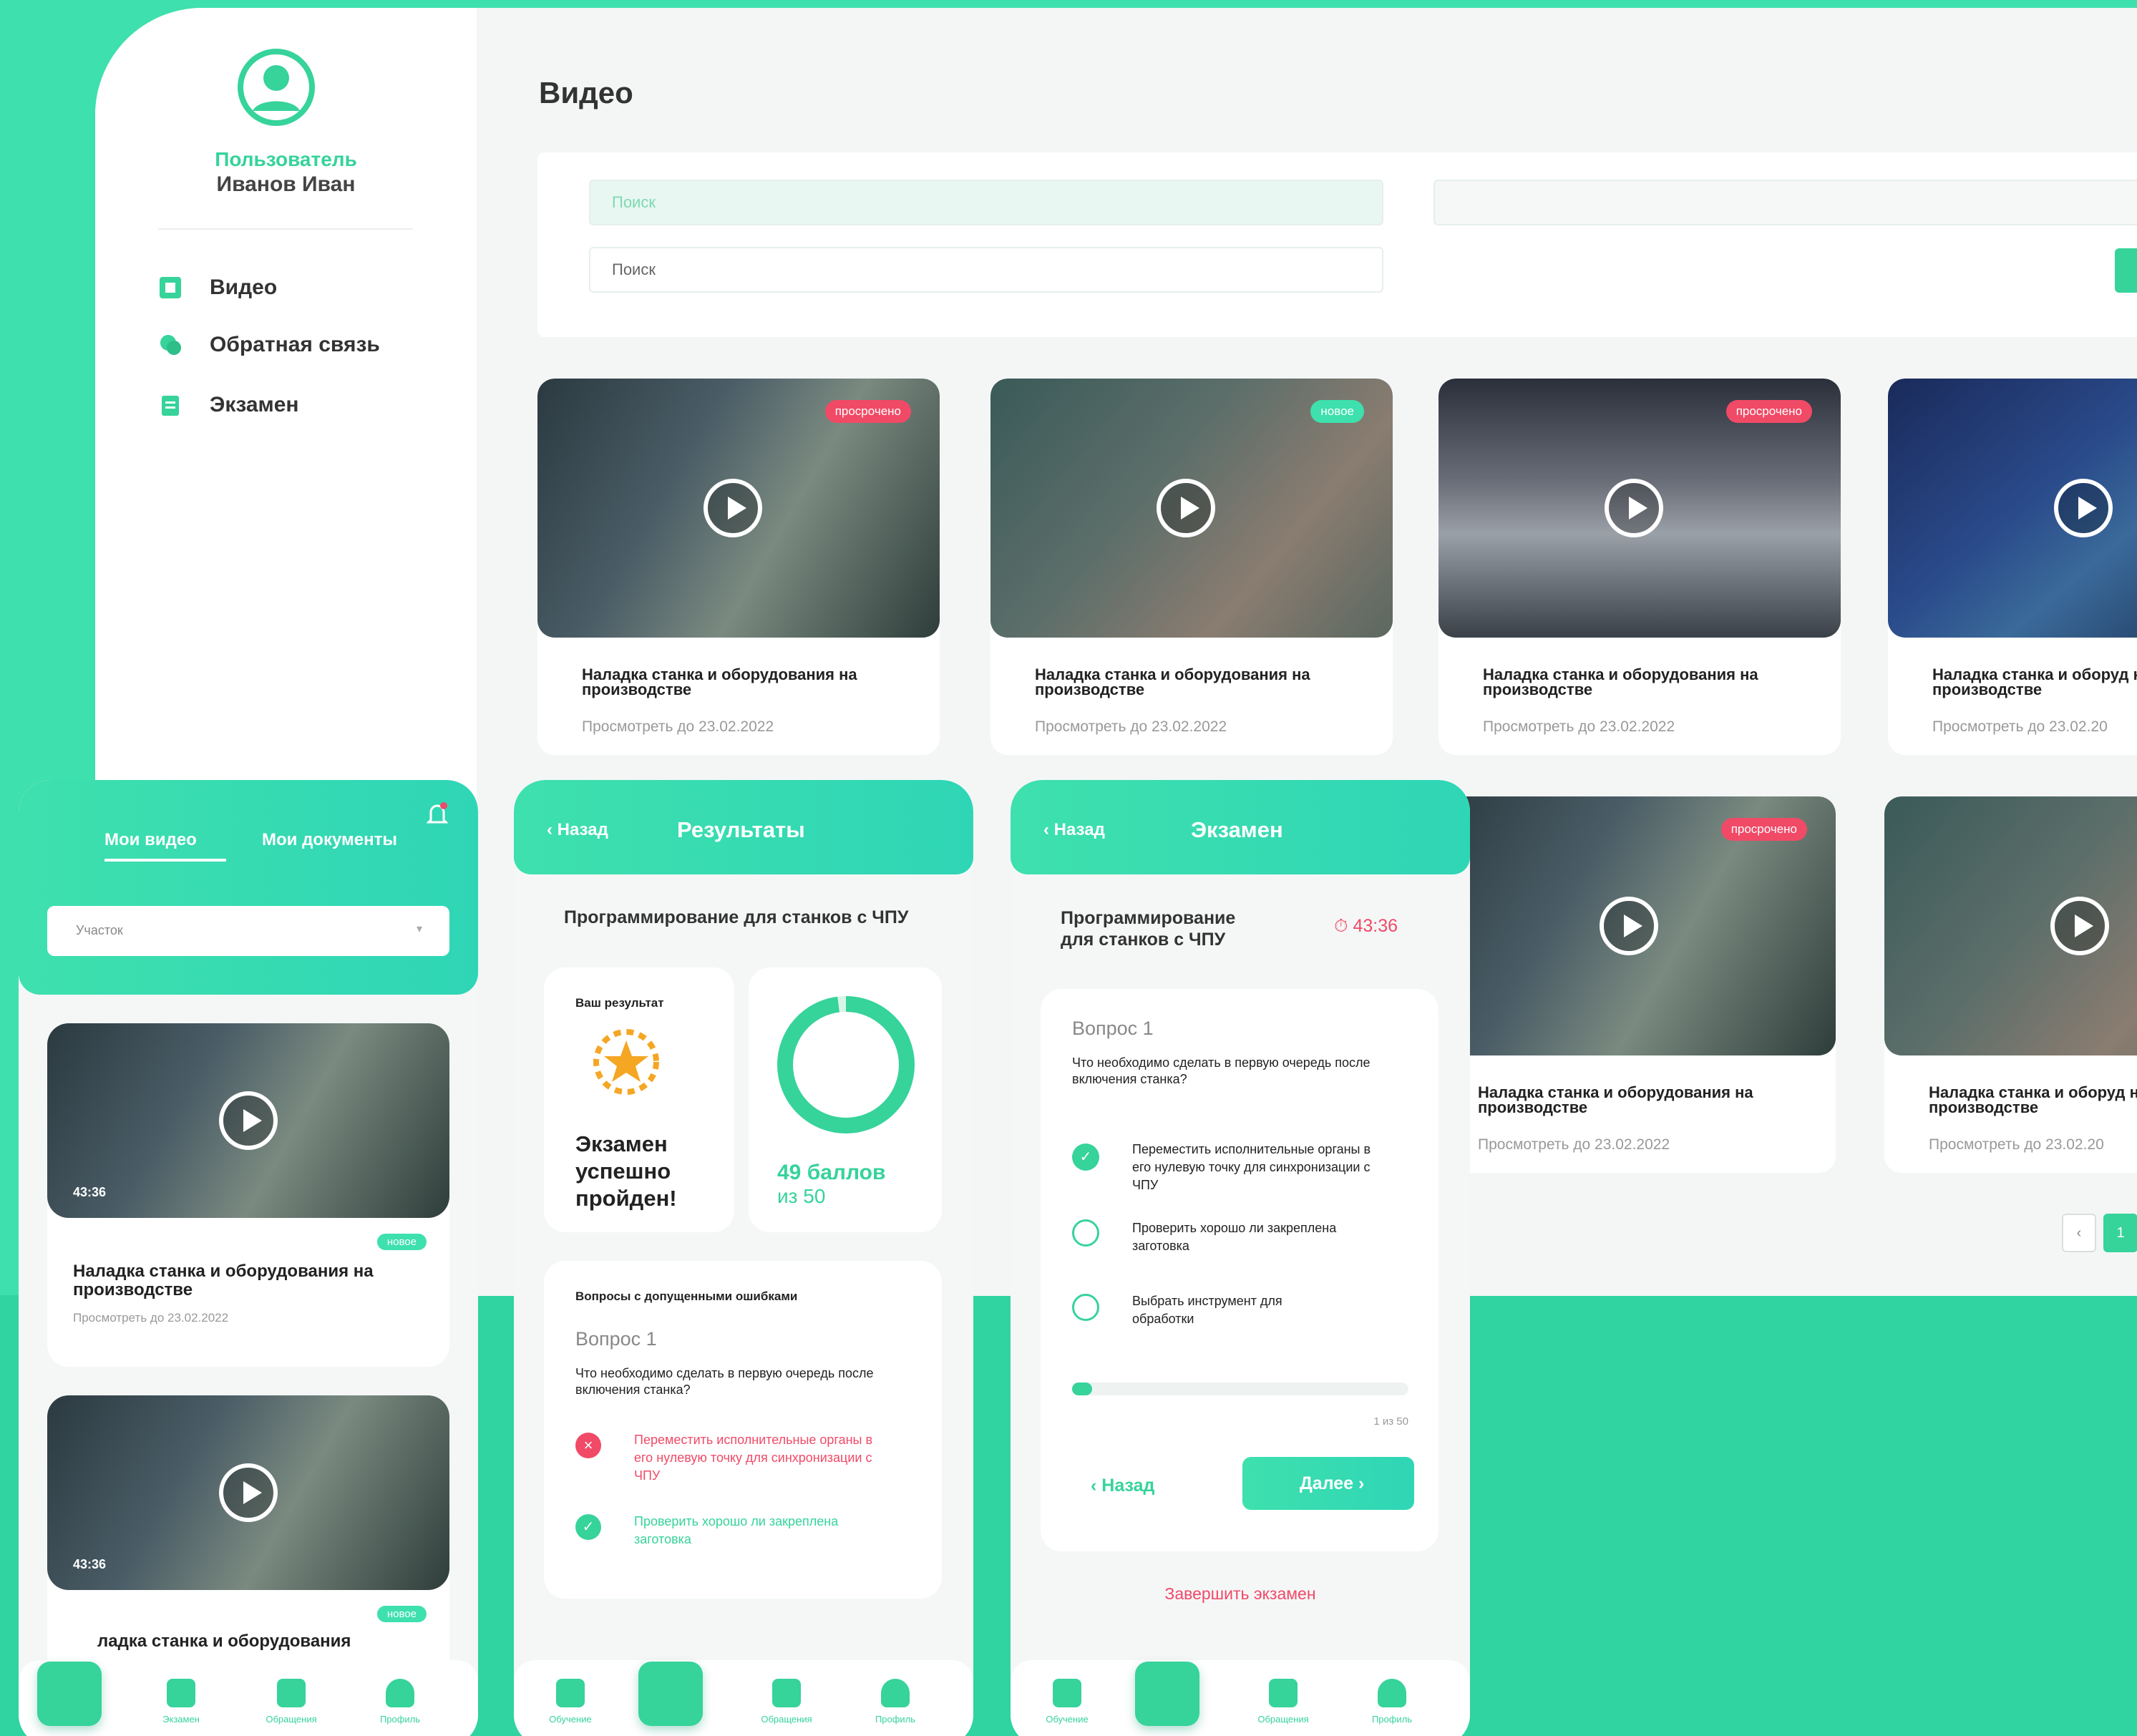 The height and width of the screenshot is (1736, 2137). Describe the element at coordinates (1328, 1484) in the screenshot. I see `next-button: Далее ›` at that location.